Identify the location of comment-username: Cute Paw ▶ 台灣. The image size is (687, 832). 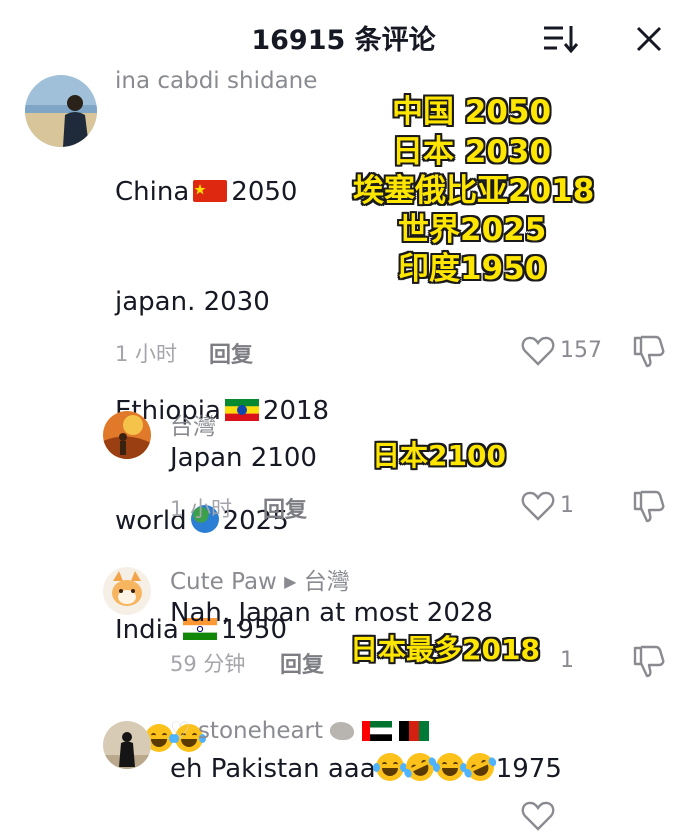
(260, 579).